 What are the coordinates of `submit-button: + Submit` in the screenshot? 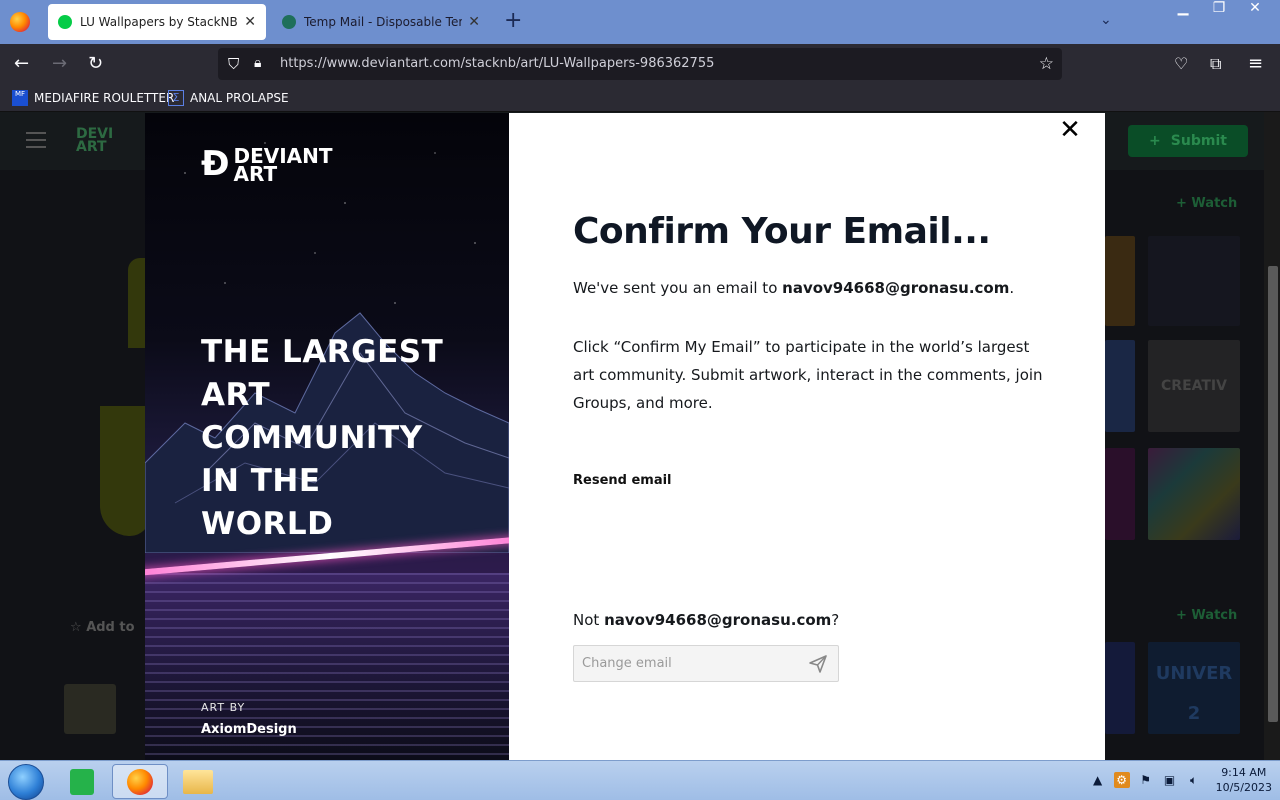 It's located at (1188, 141).